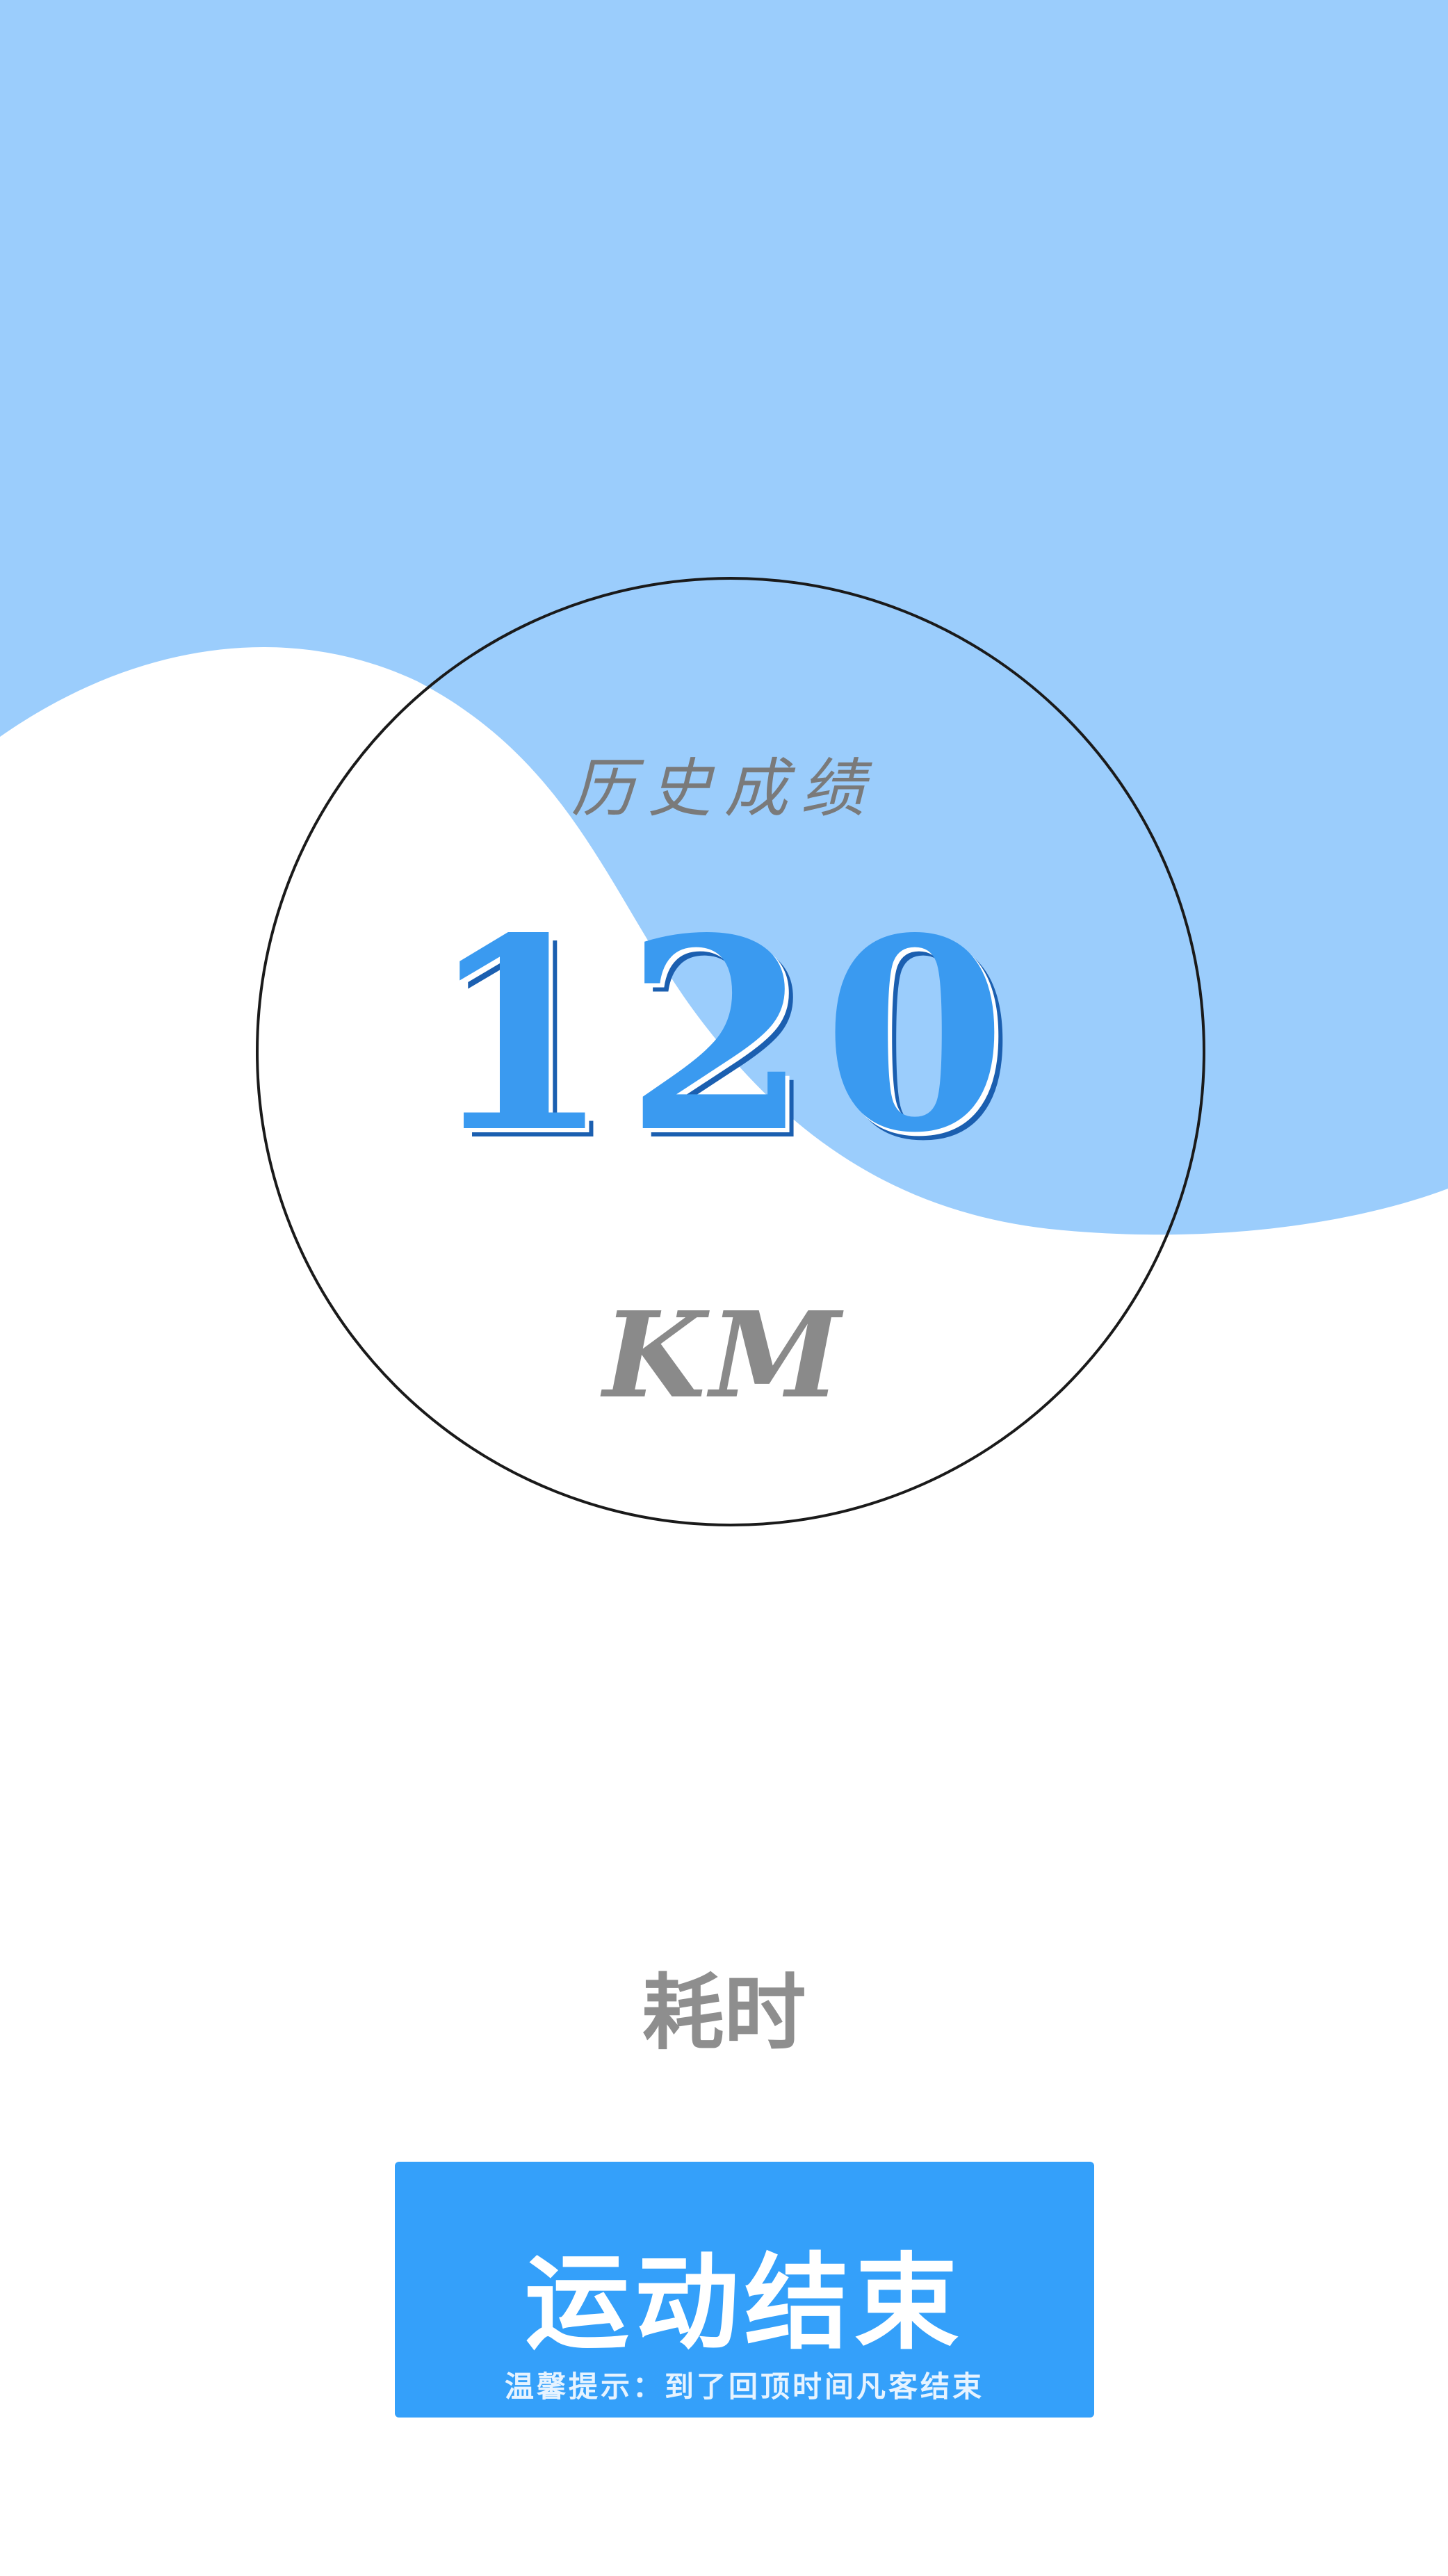 This screenshot has height=2576, width=1448. I want to click on distance-value: 120, so click(724, 1035).